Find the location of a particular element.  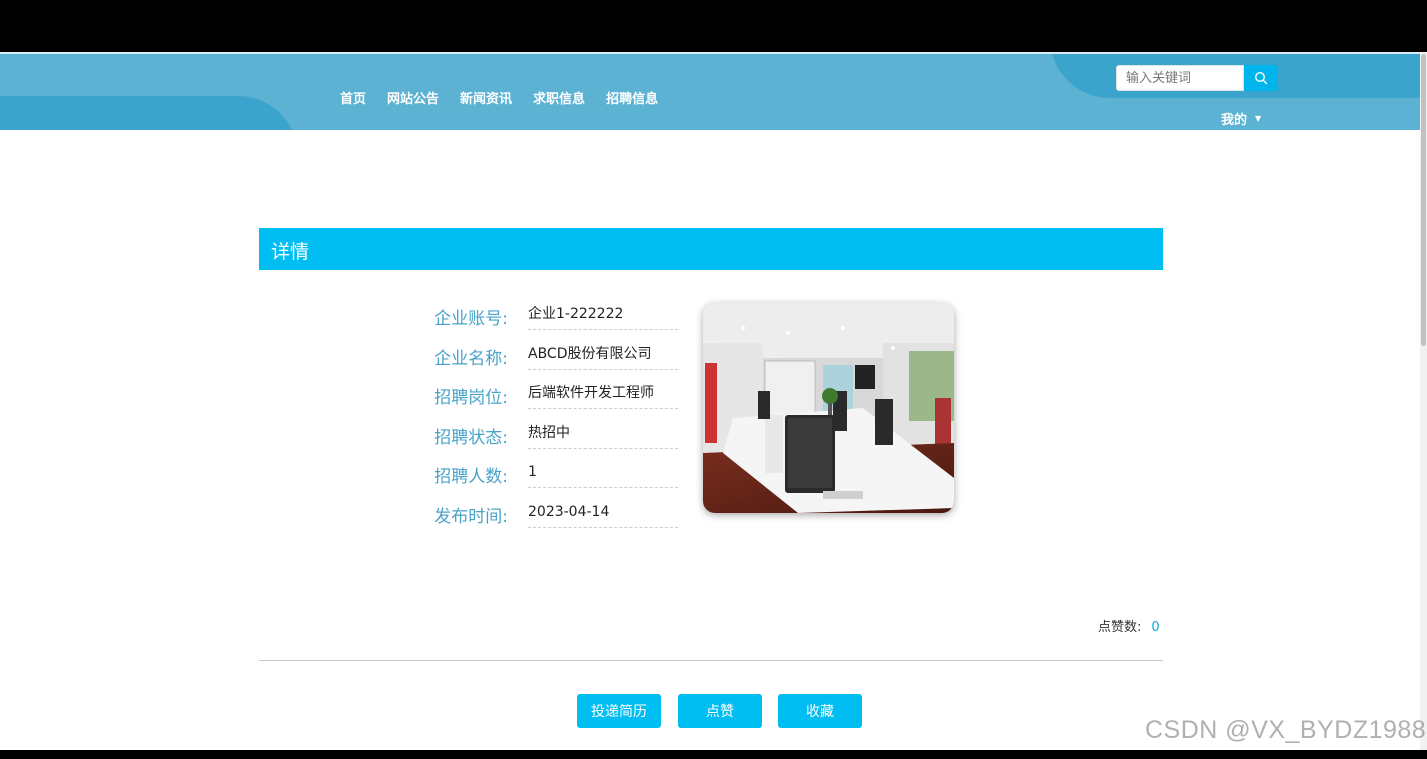

likes-label: 点赞数: is located at coordinates (1120, 627).